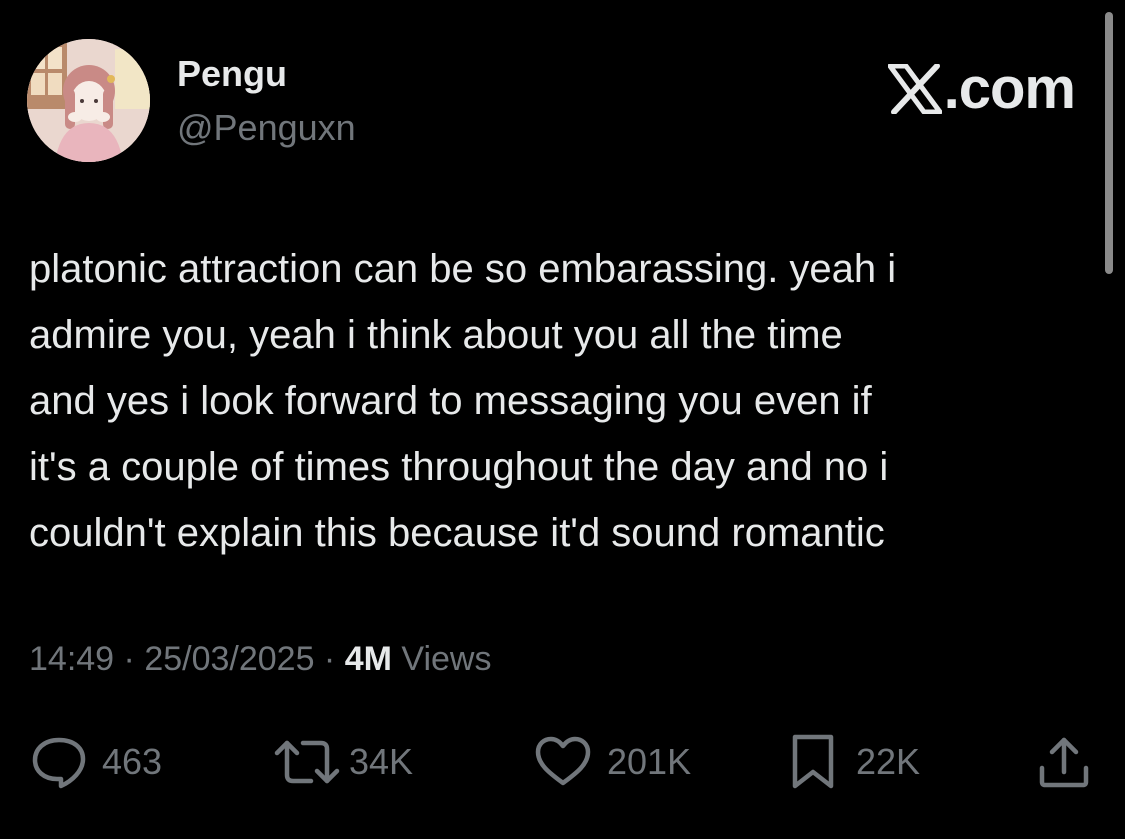  I want to click on share-icon, so click(1064, 762).